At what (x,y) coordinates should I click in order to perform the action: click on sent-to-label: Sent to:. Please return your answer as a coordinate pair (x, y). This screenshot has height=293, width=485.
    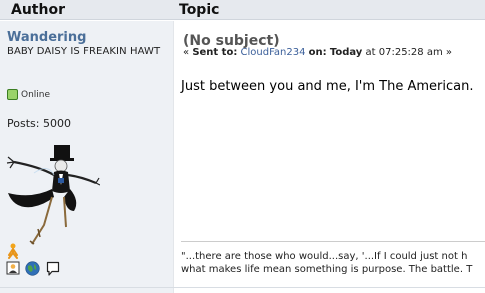
    Looking at the image, I should click on (215, 52).